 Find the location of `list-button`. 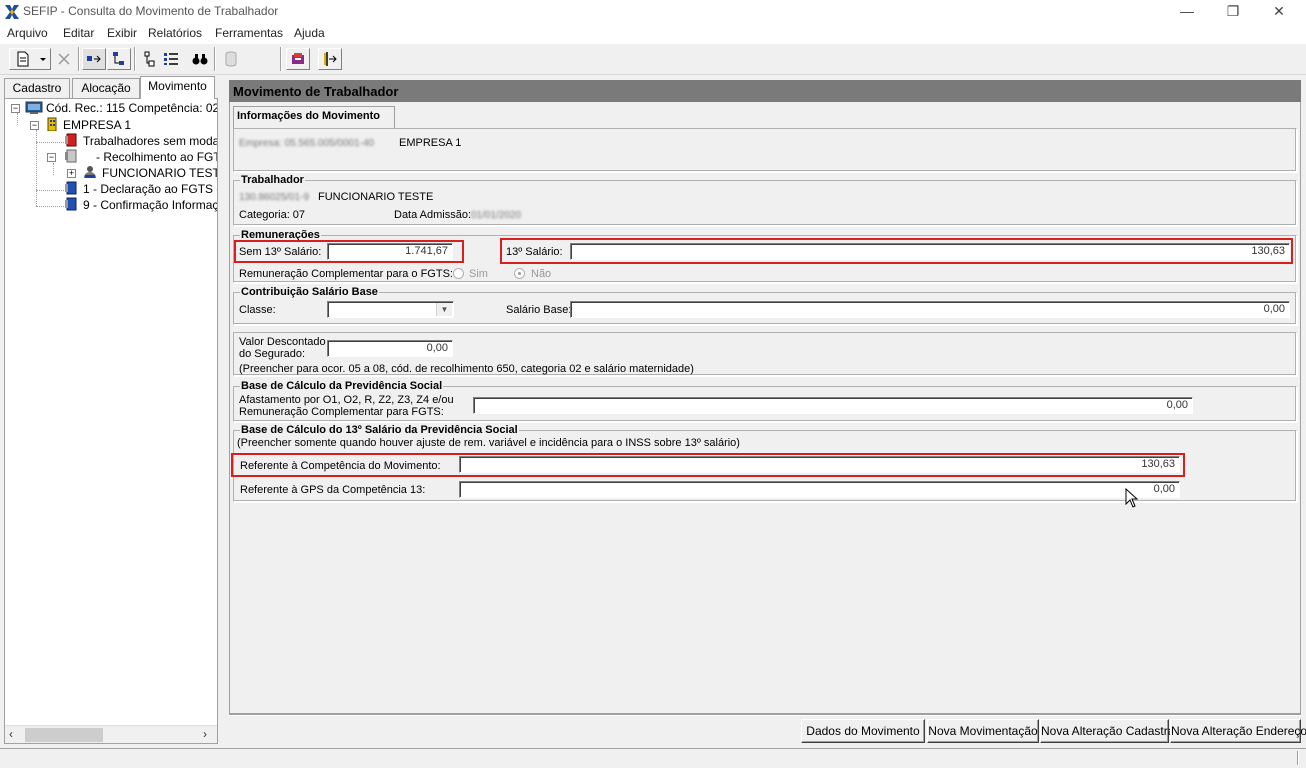

list-button is located at coordinates (171, 59).